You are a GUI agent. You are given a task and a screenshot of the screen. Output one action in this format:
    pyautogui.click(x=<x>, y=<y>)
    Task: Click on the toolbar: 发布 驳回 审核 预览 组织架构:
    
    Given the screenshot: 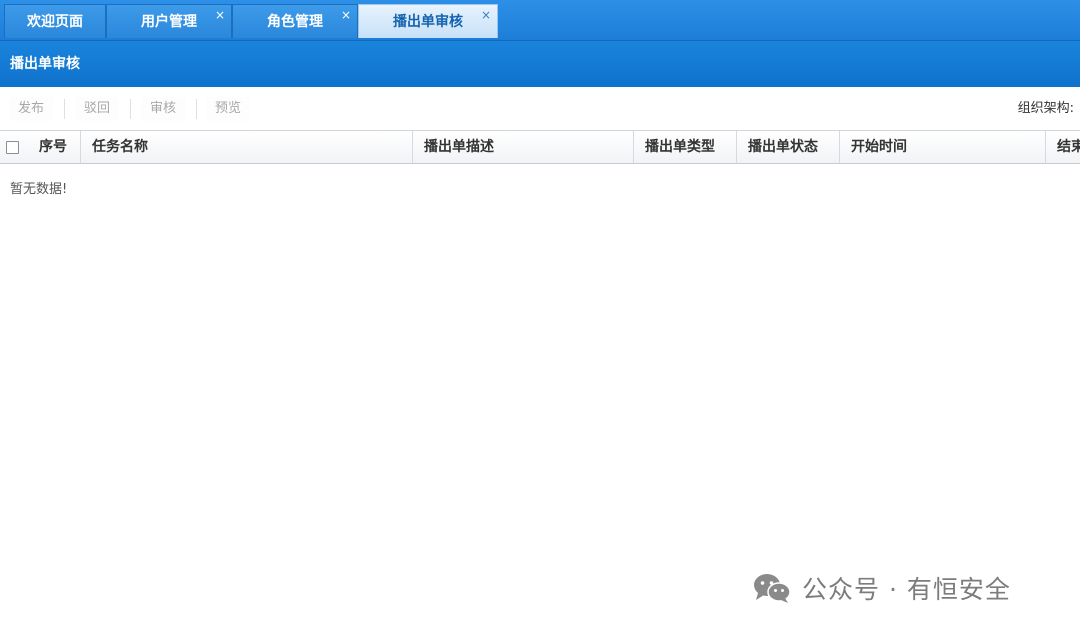 What is the action you would take?
    pyautogui.click(x=540, y=109)
    